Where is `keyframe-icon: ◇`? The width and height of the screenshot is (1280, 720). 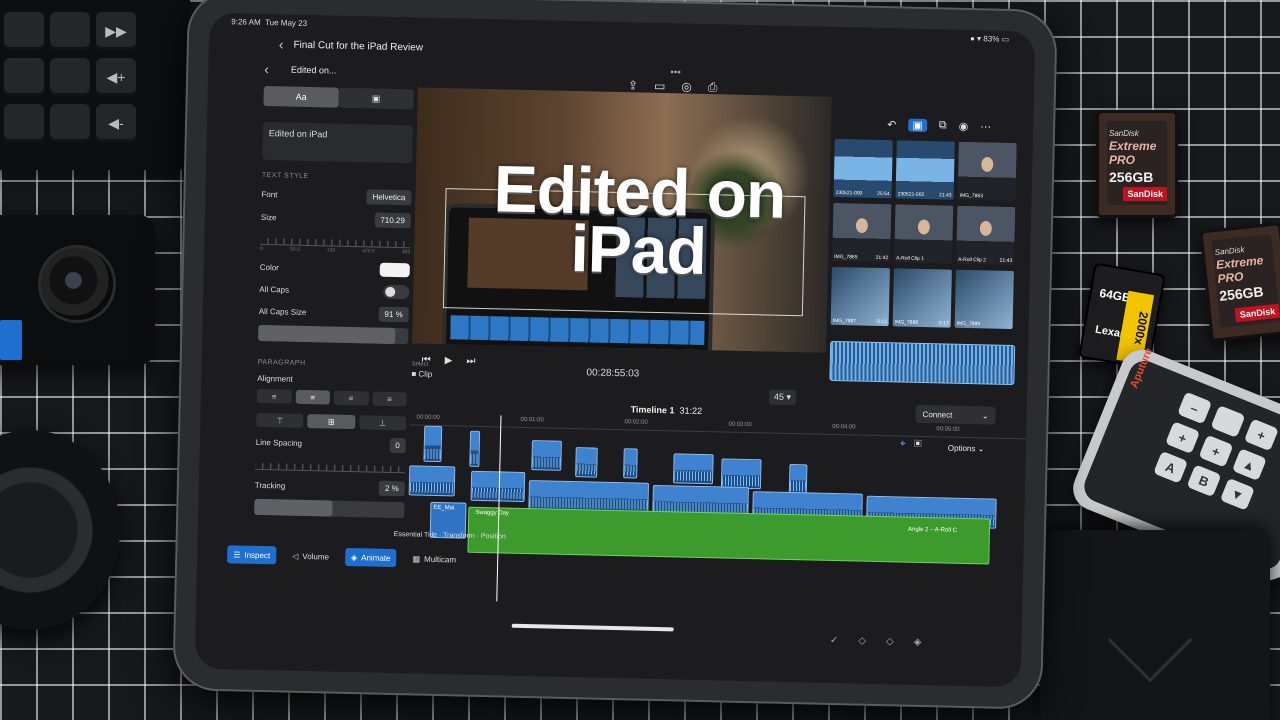
keyframe-icon: ◇ is located at coordinates (862, 641).